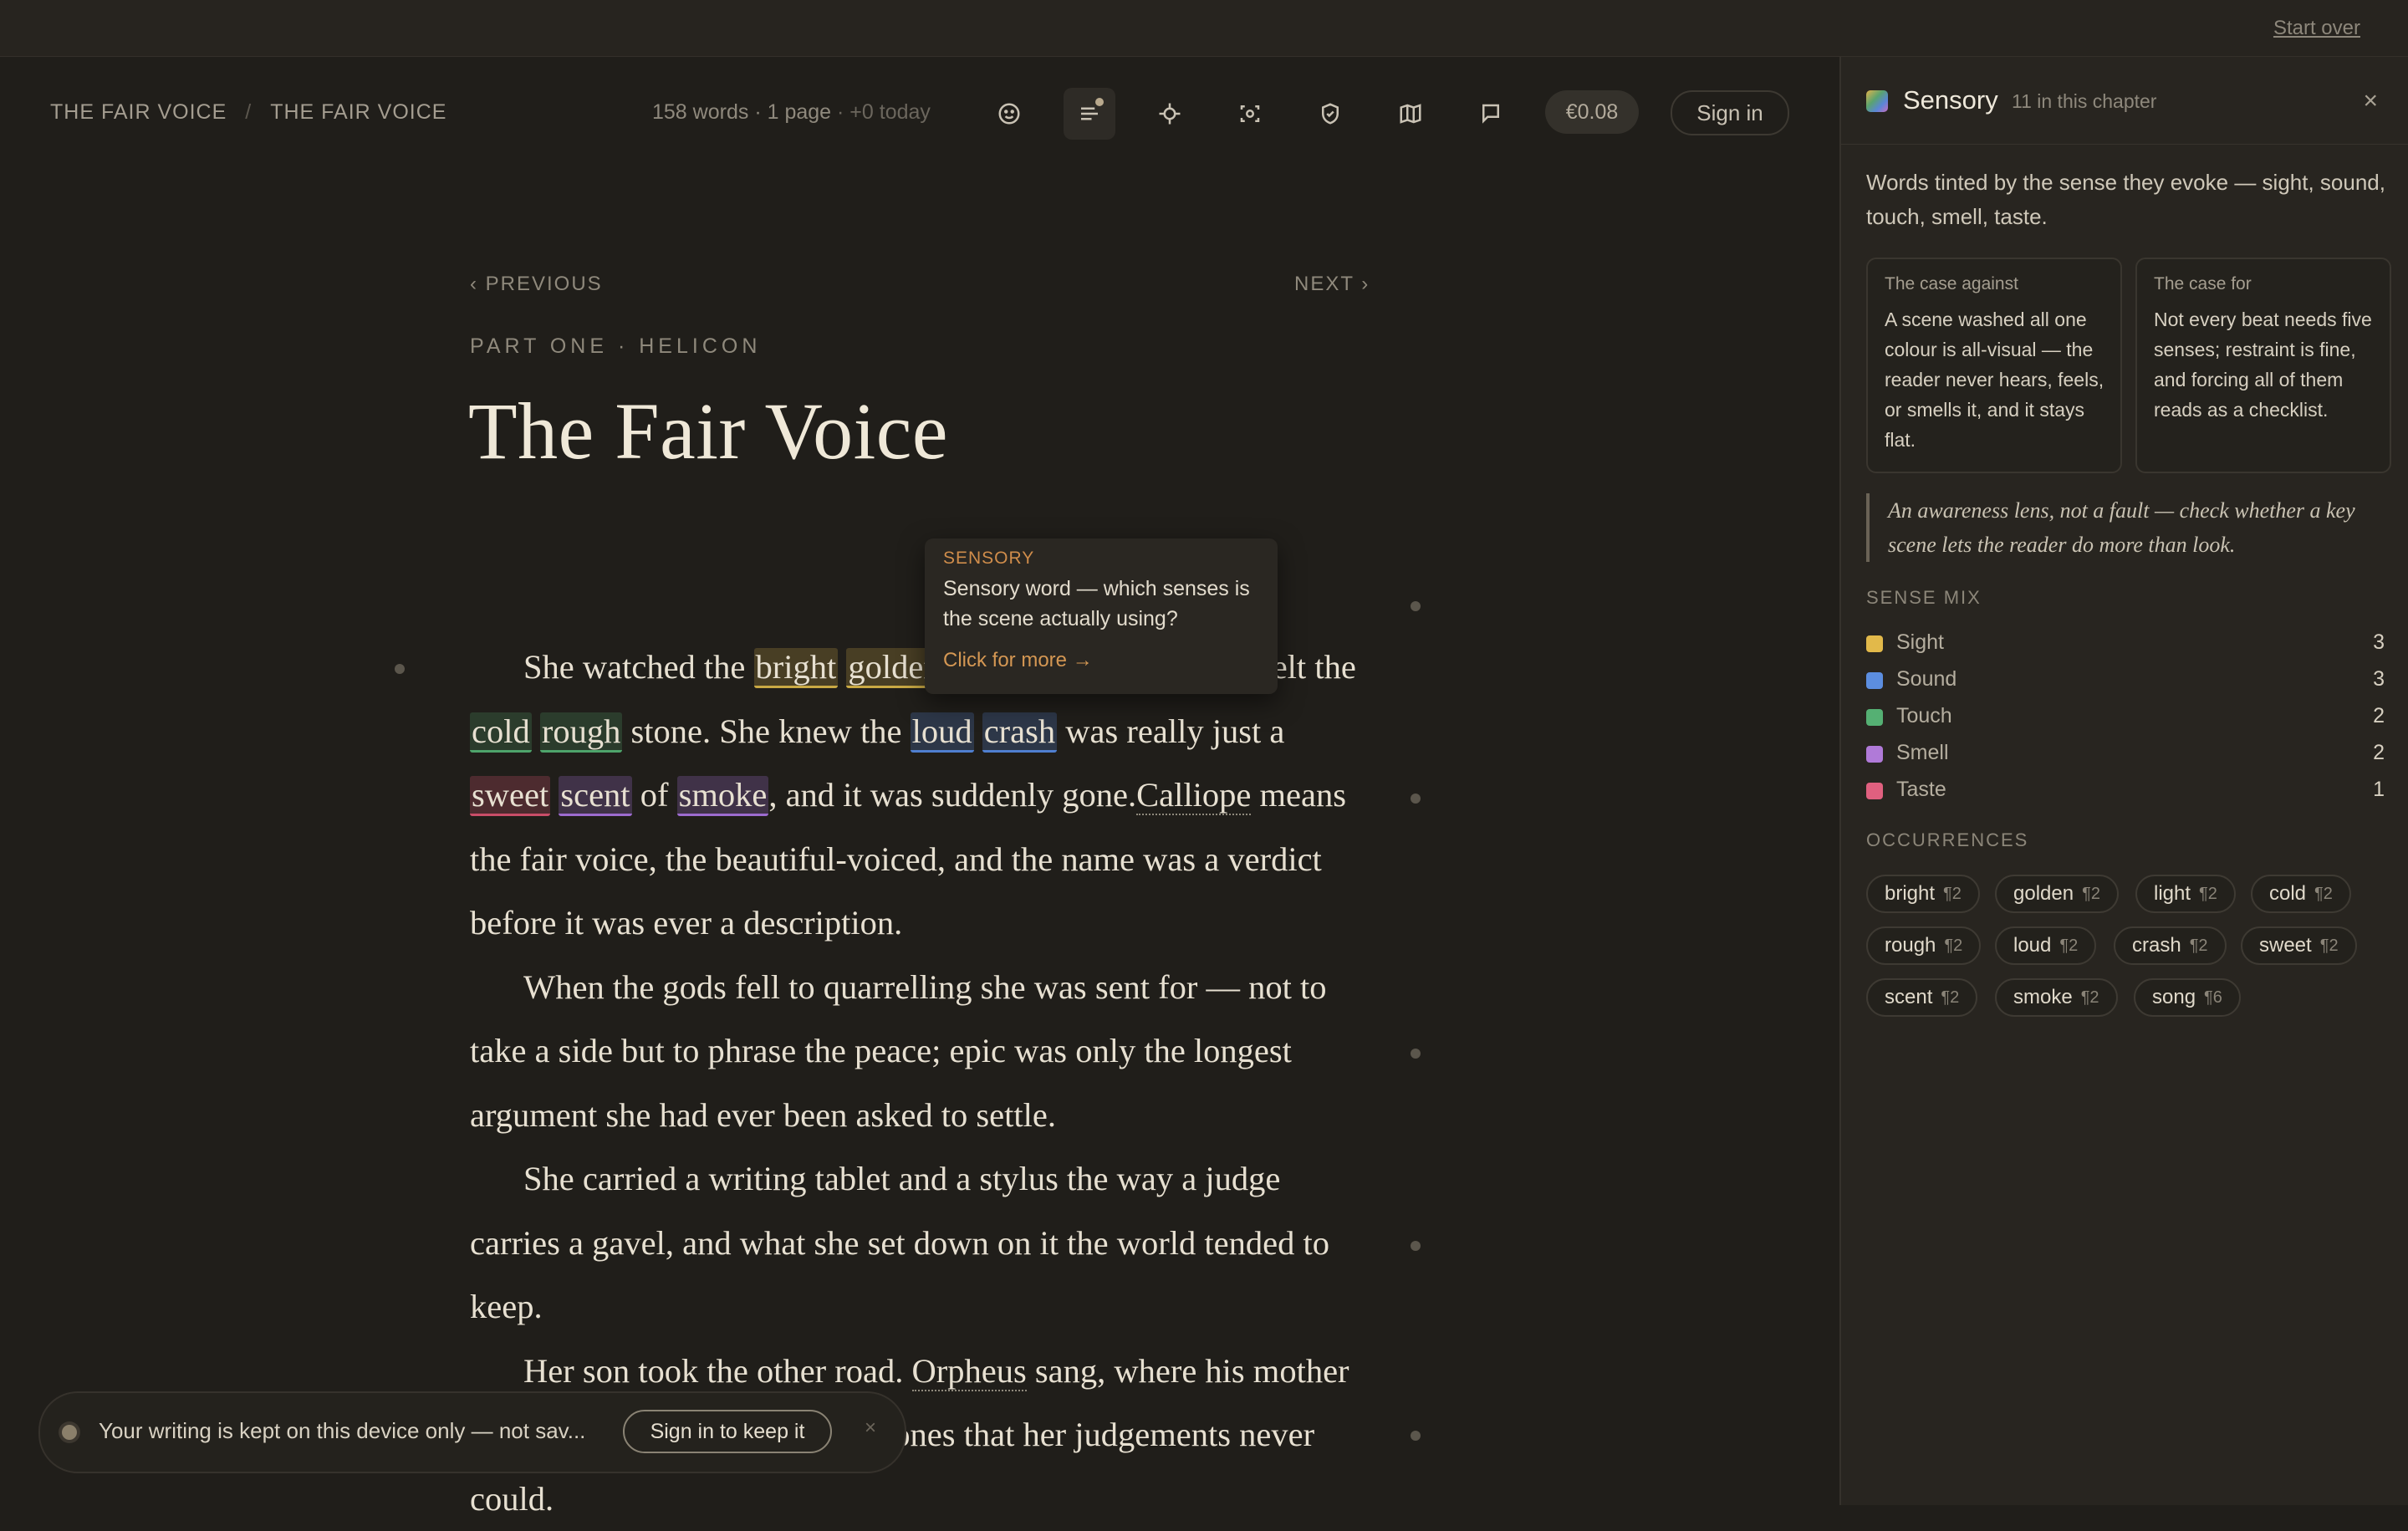 This screenshot has width=2408, height=1531. Describe the element at coordinates (2125, 717) in the screenshot. I see `sense-mix-row: Touch 2` at that location.